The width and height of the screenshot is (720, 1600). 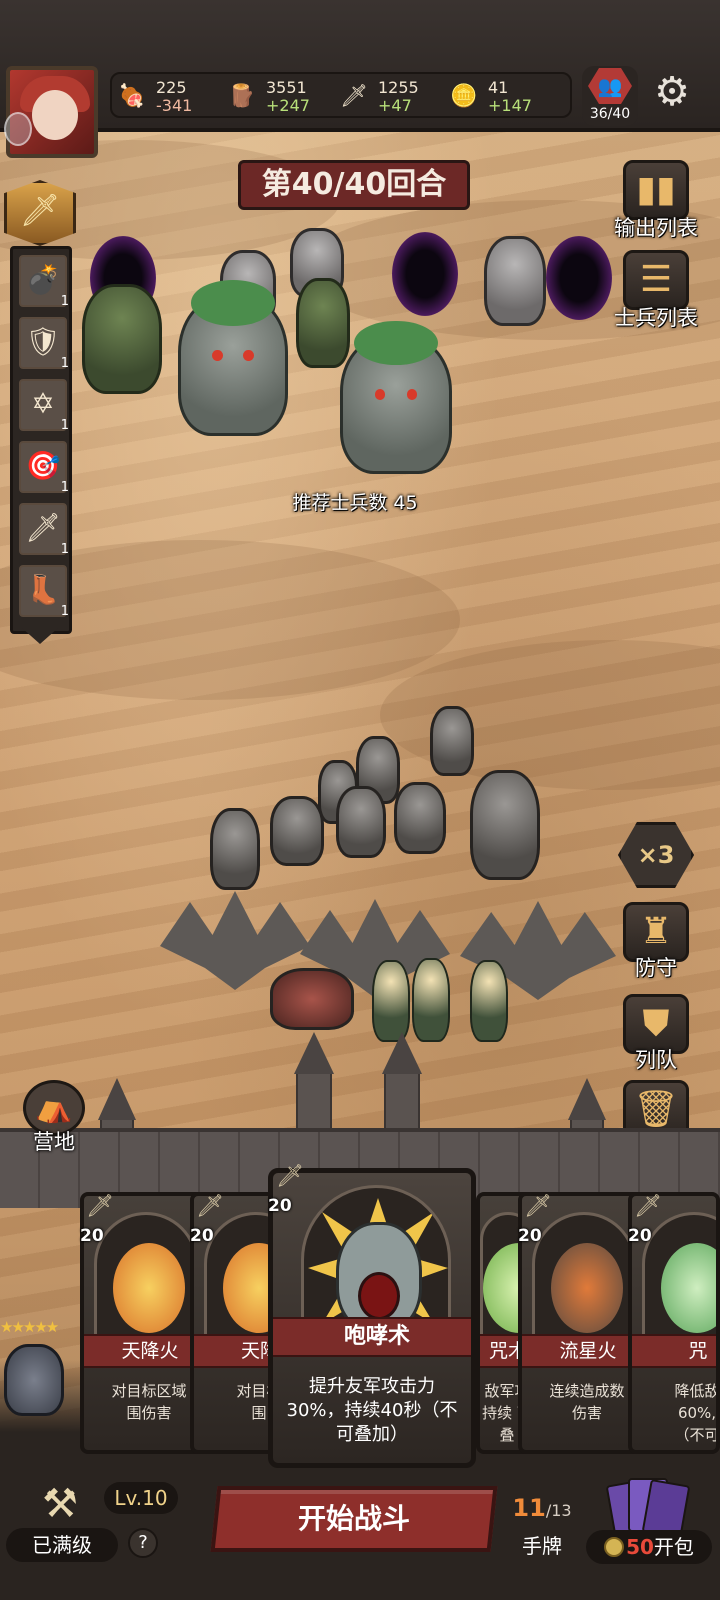 I want to click on max-level-label: 已满级, so click(x=62, y=1545).